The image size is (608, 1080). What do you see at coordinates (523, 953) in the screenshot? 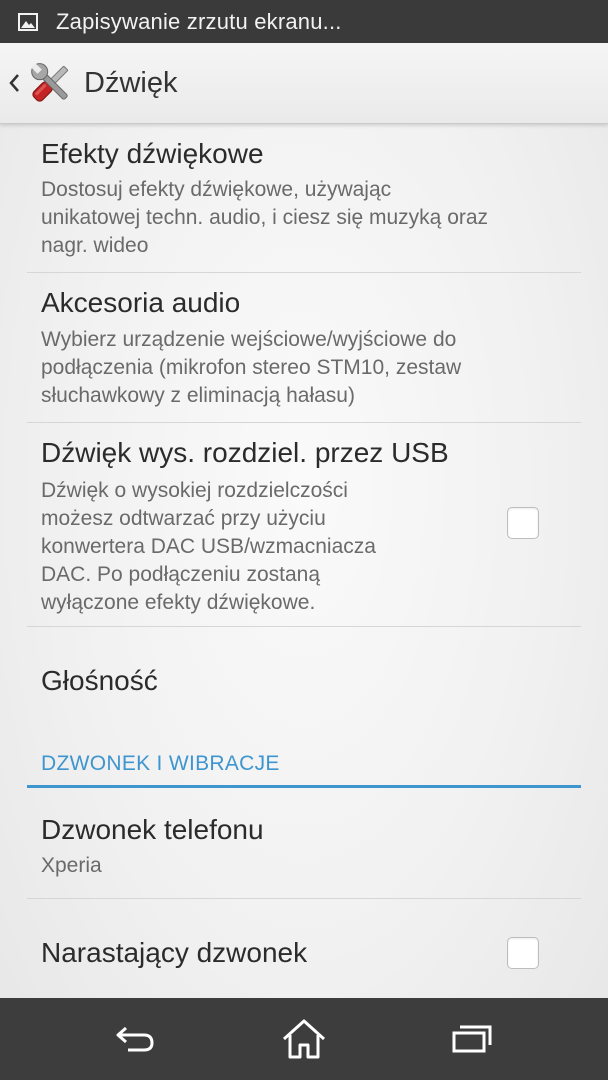
I see `ascending-ringtone-checkbox` at bounding box center [523, 953].